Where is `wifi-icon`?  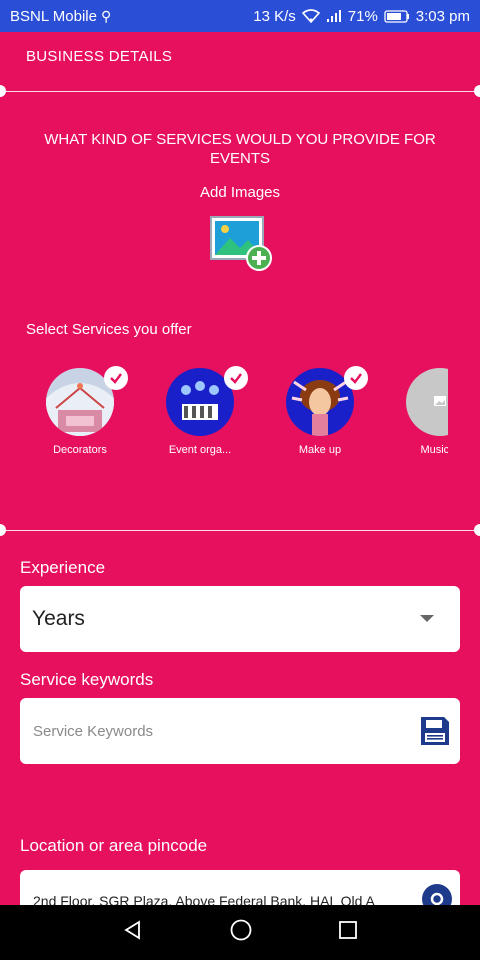 wifi-icon is located at coordinates (310, 16).